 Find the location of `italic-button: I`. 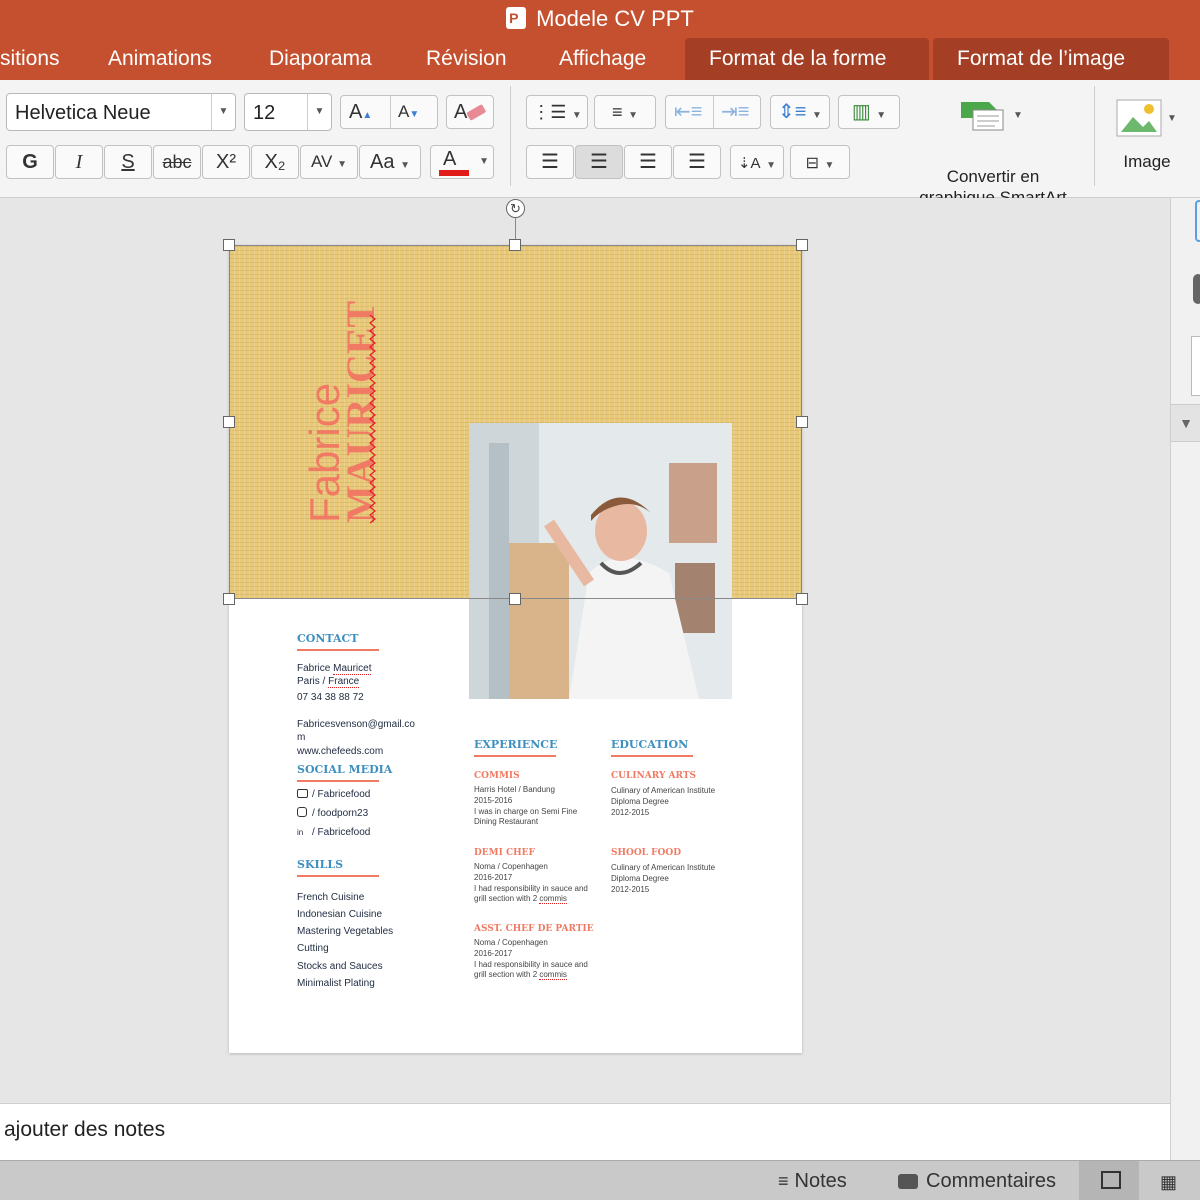

italic-button: I is located at coordinates (79, 162).